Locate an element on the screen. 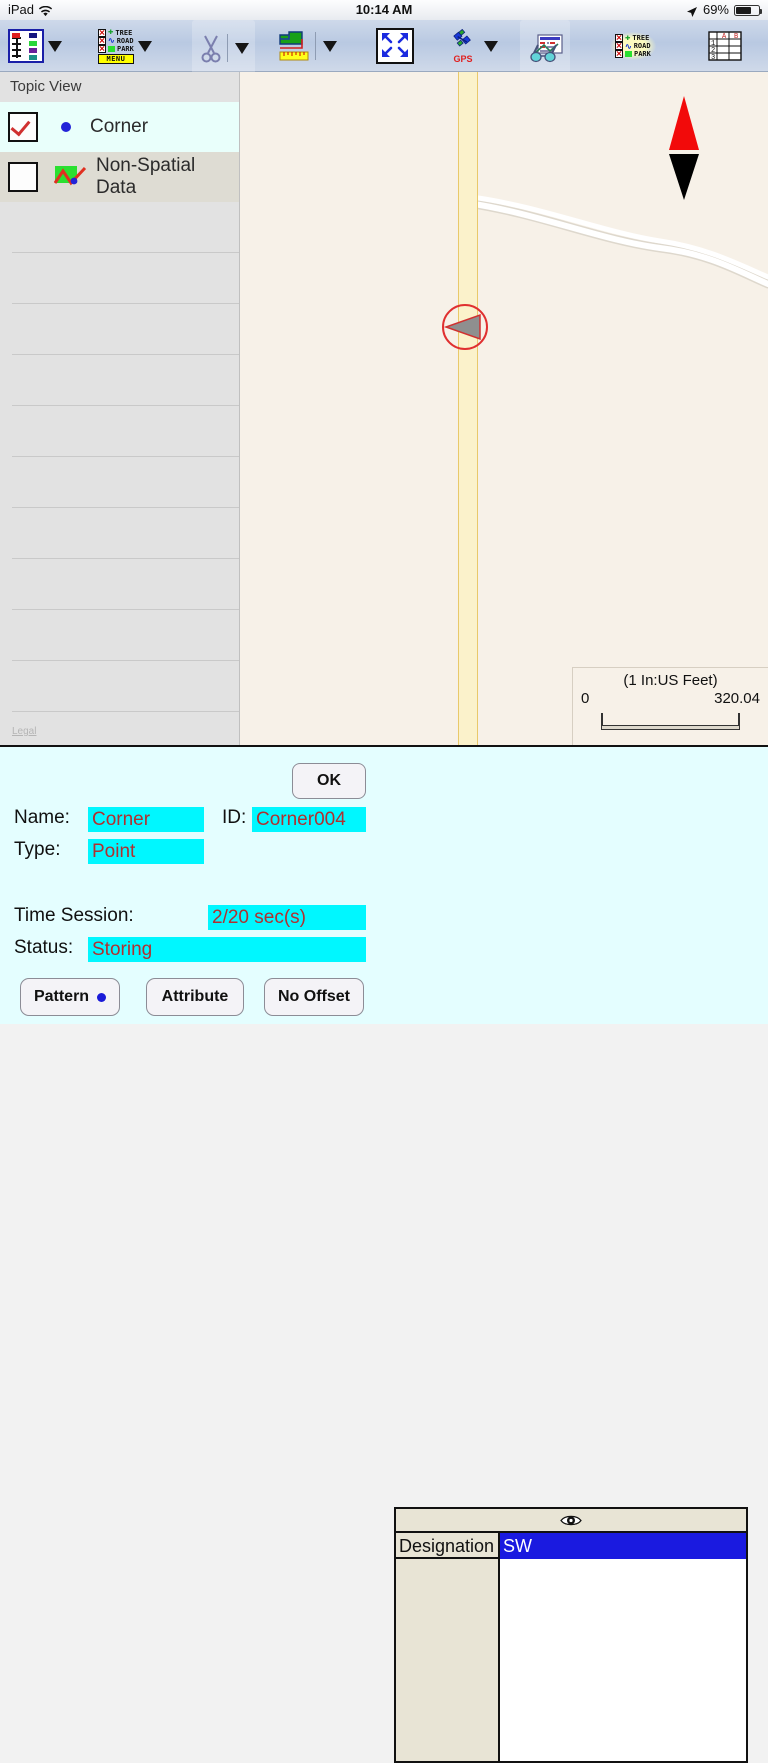  status-label: Status: is located at coordinates (44, 947).